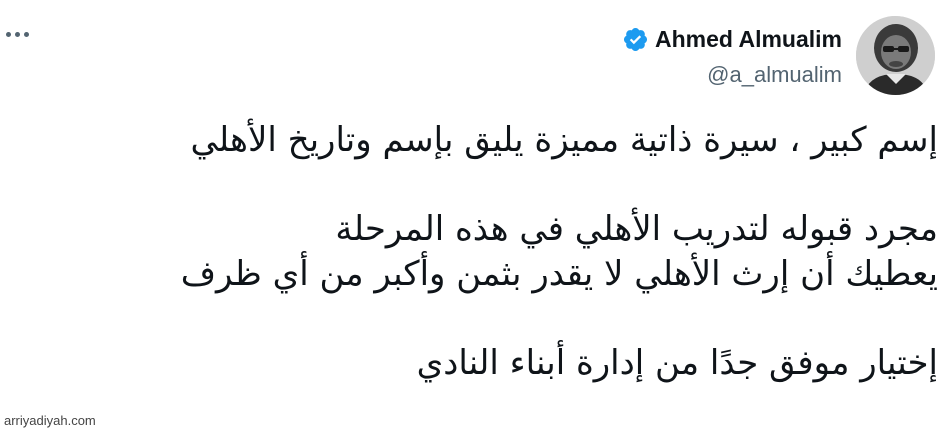 The width and height of the screenshot is (950, 434). What do you see at coordinates (21, 34) in the screenshot?
I see `more-dots-icon` at bounding box center [21, 34].